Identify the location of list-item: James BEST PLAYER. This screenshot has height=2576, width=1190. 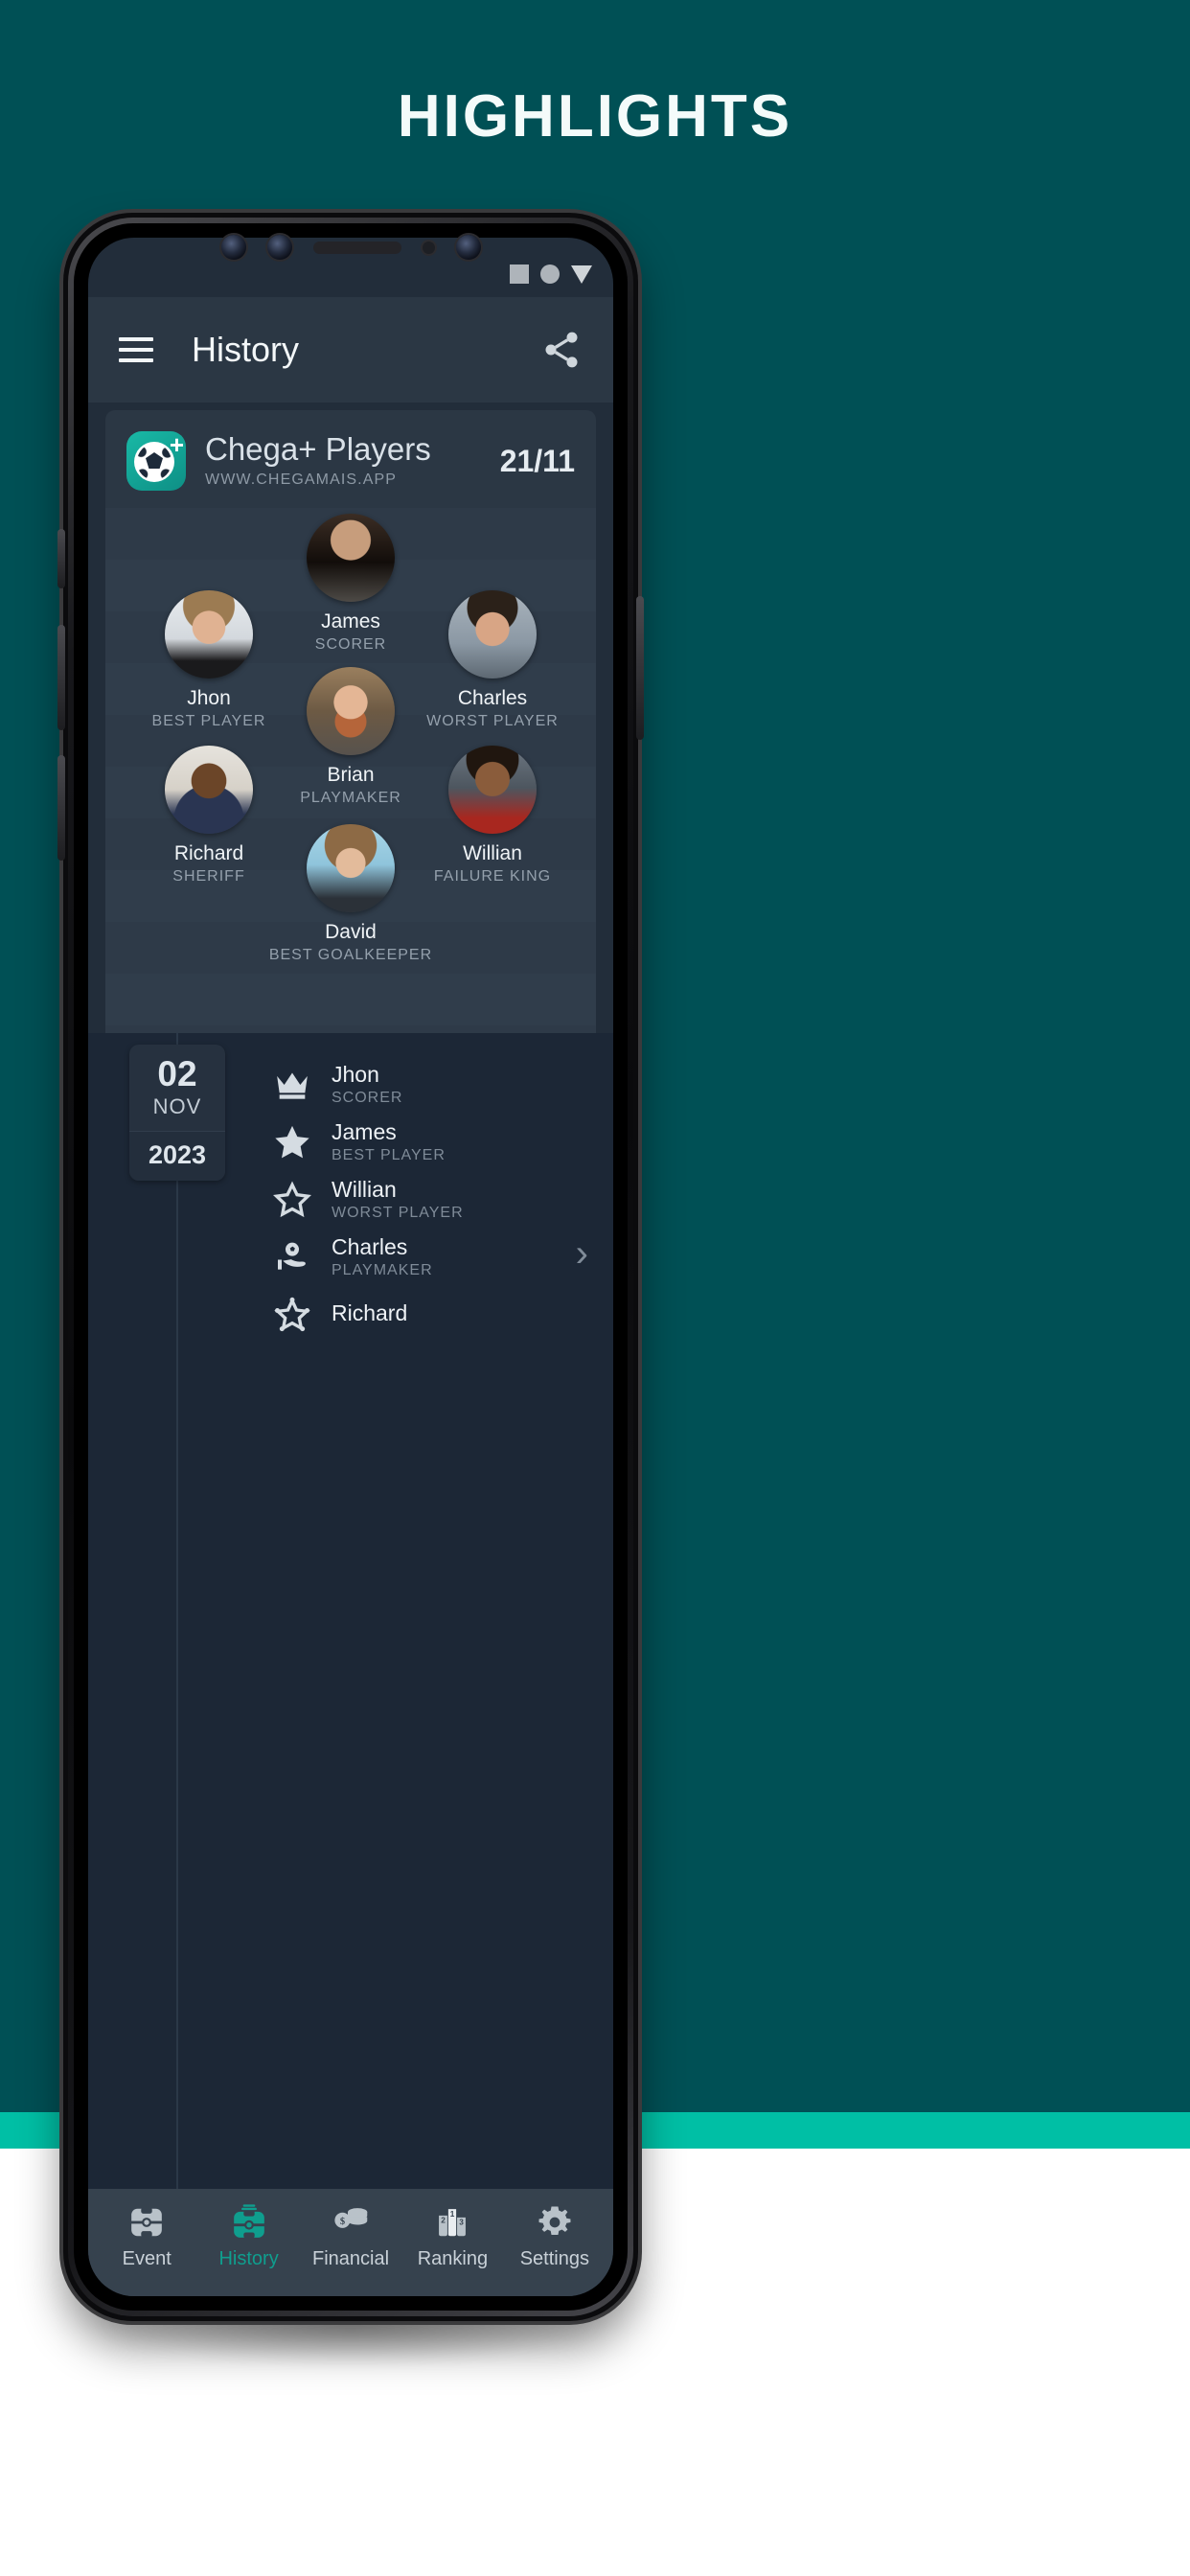
(442, 1142).